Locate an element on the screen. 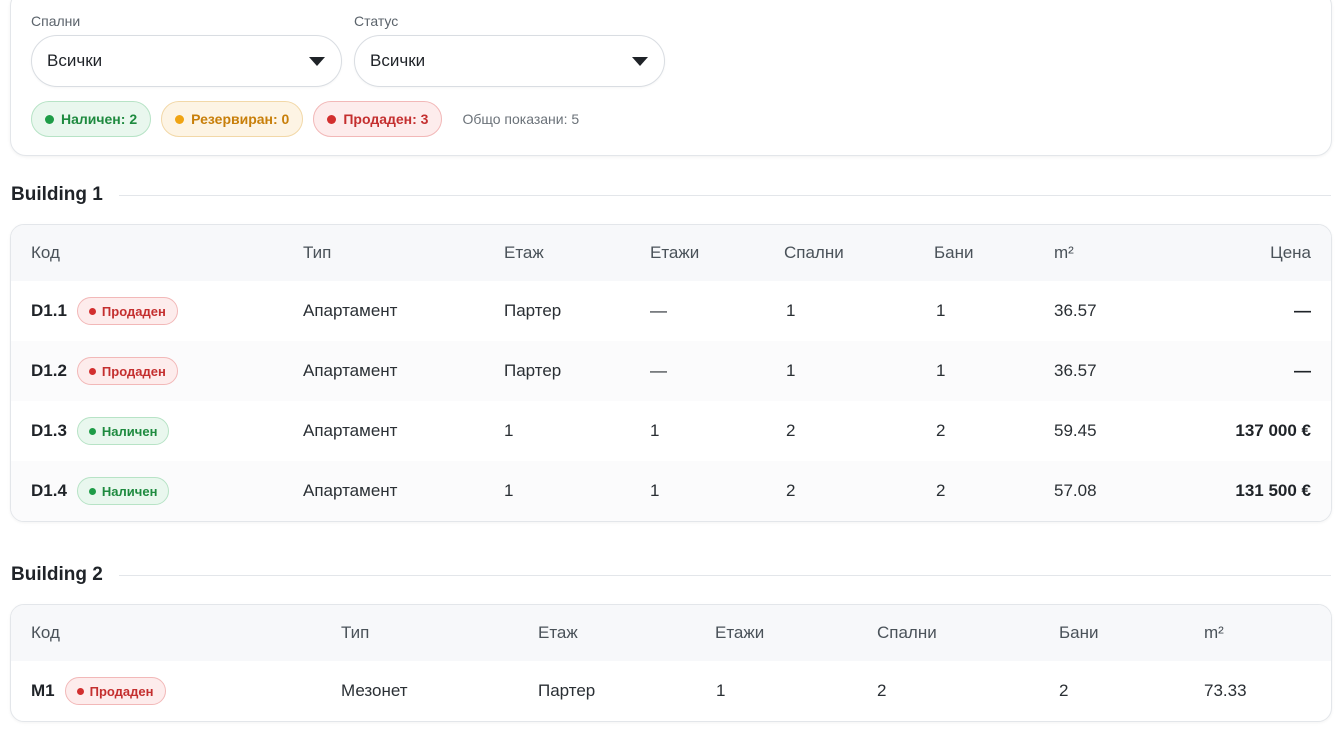  status-badge: Наличен is located at coordinates (123, 431).